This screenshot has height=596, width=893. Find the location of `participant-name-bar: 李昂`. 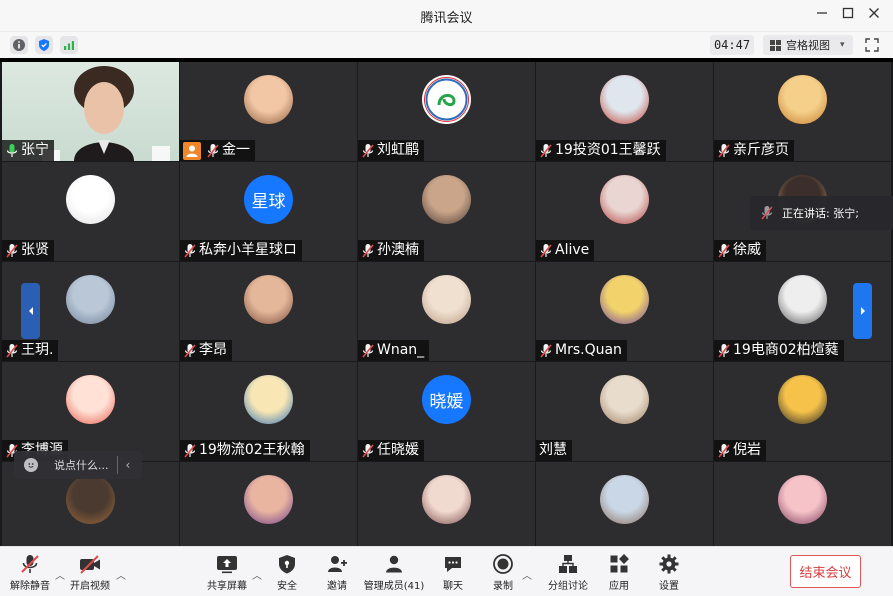

participant-name-bar: 李昂 is located at coordinates (206, 350).